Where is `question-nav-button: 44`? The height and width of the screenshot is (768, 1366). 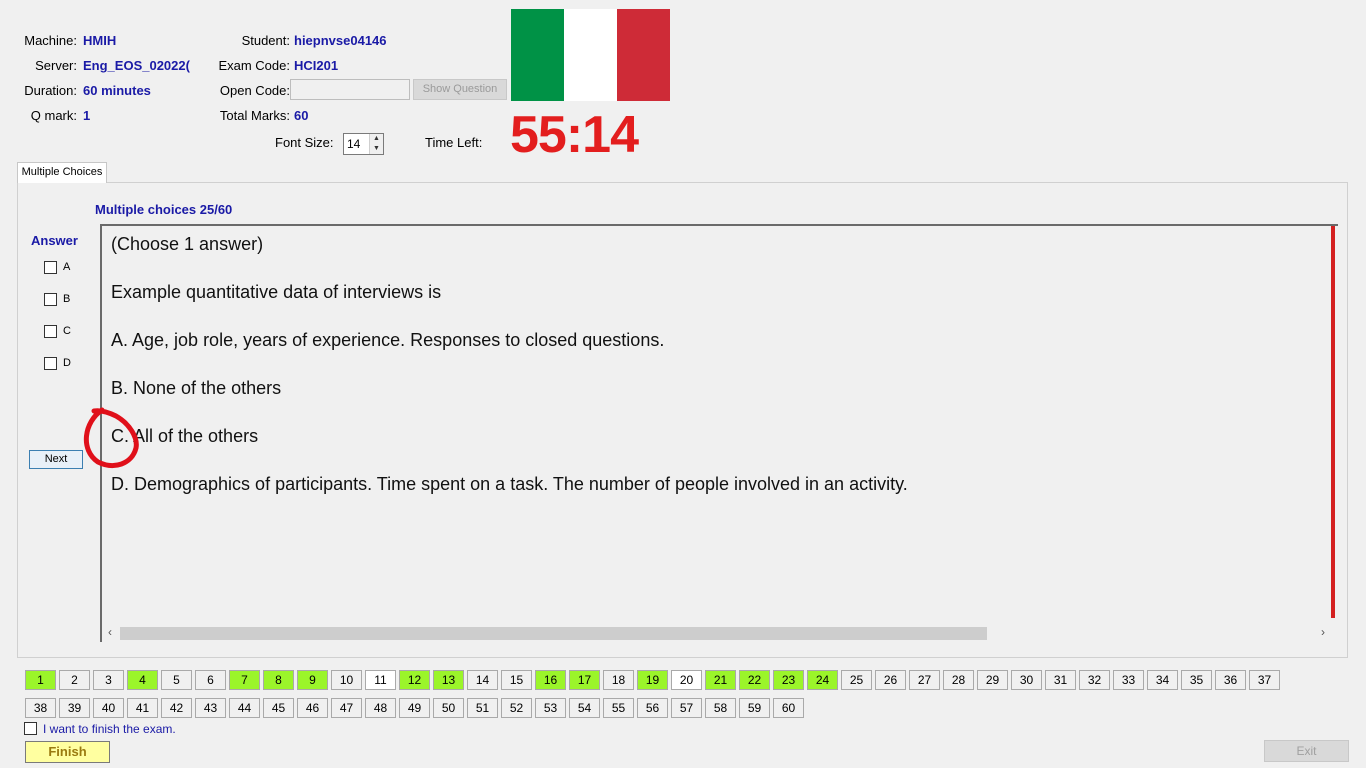
question-nav-button: 44 is located at coordinates (244, 708).